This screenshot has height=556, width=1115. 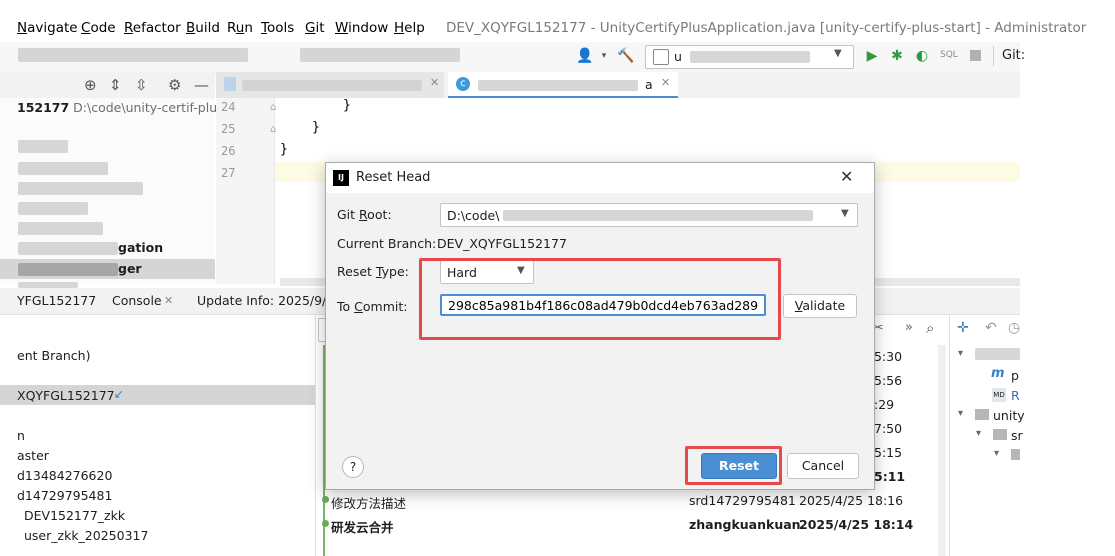 I want to click on tab-name-suffix: a, so click(x=649, y=84).